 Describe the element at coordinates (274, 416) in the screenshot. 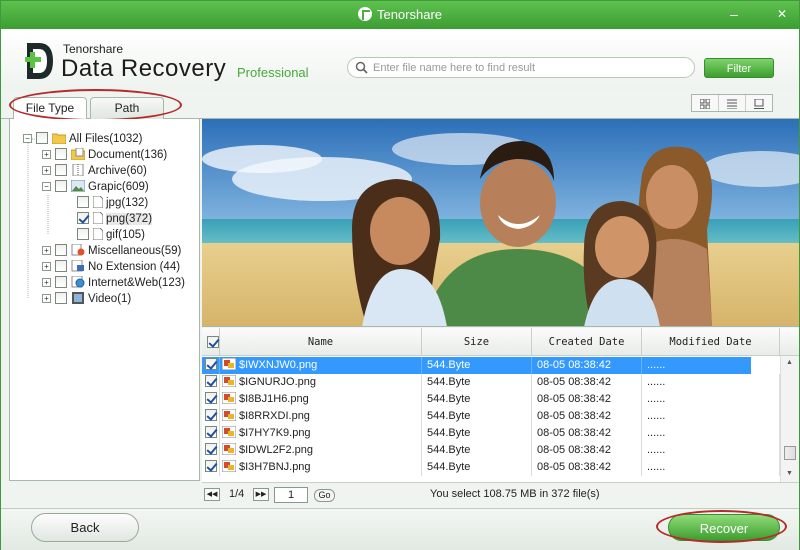

I see `file-name: $I8RRXDI.png` at that location.